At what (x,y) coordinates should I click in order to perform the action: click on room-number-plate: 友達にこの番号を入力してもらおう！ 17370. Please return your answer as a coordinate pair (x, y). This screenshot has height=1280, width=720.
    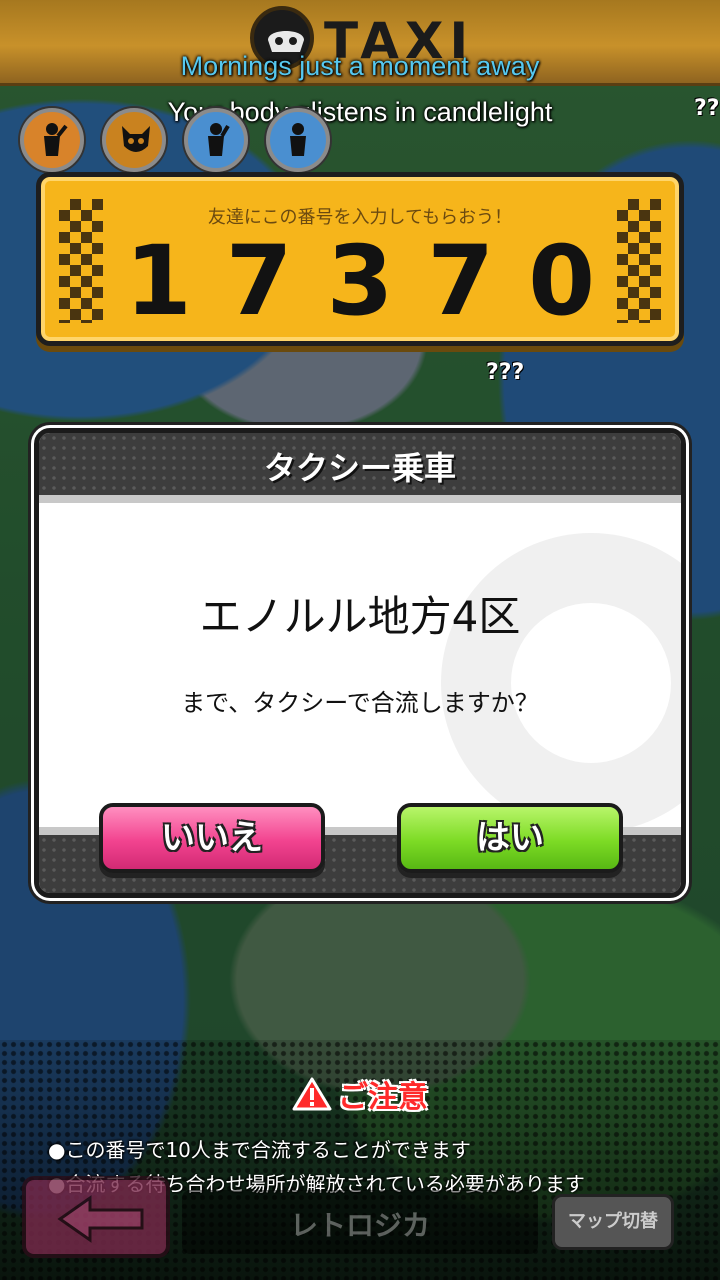
    Looking at the image, I should click on (360, 259).